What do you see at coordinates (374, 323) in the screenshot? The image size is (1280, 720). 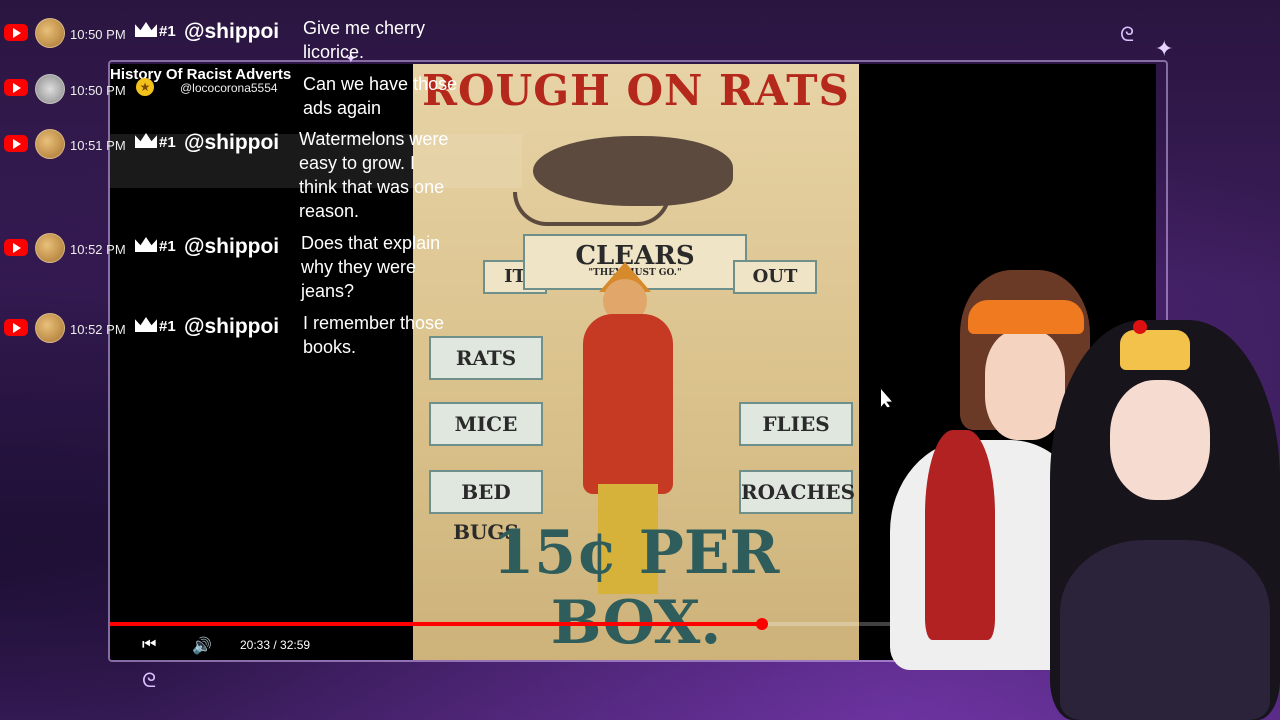 I see `message-text-line: I remember those` at bounding box center [374, 323].